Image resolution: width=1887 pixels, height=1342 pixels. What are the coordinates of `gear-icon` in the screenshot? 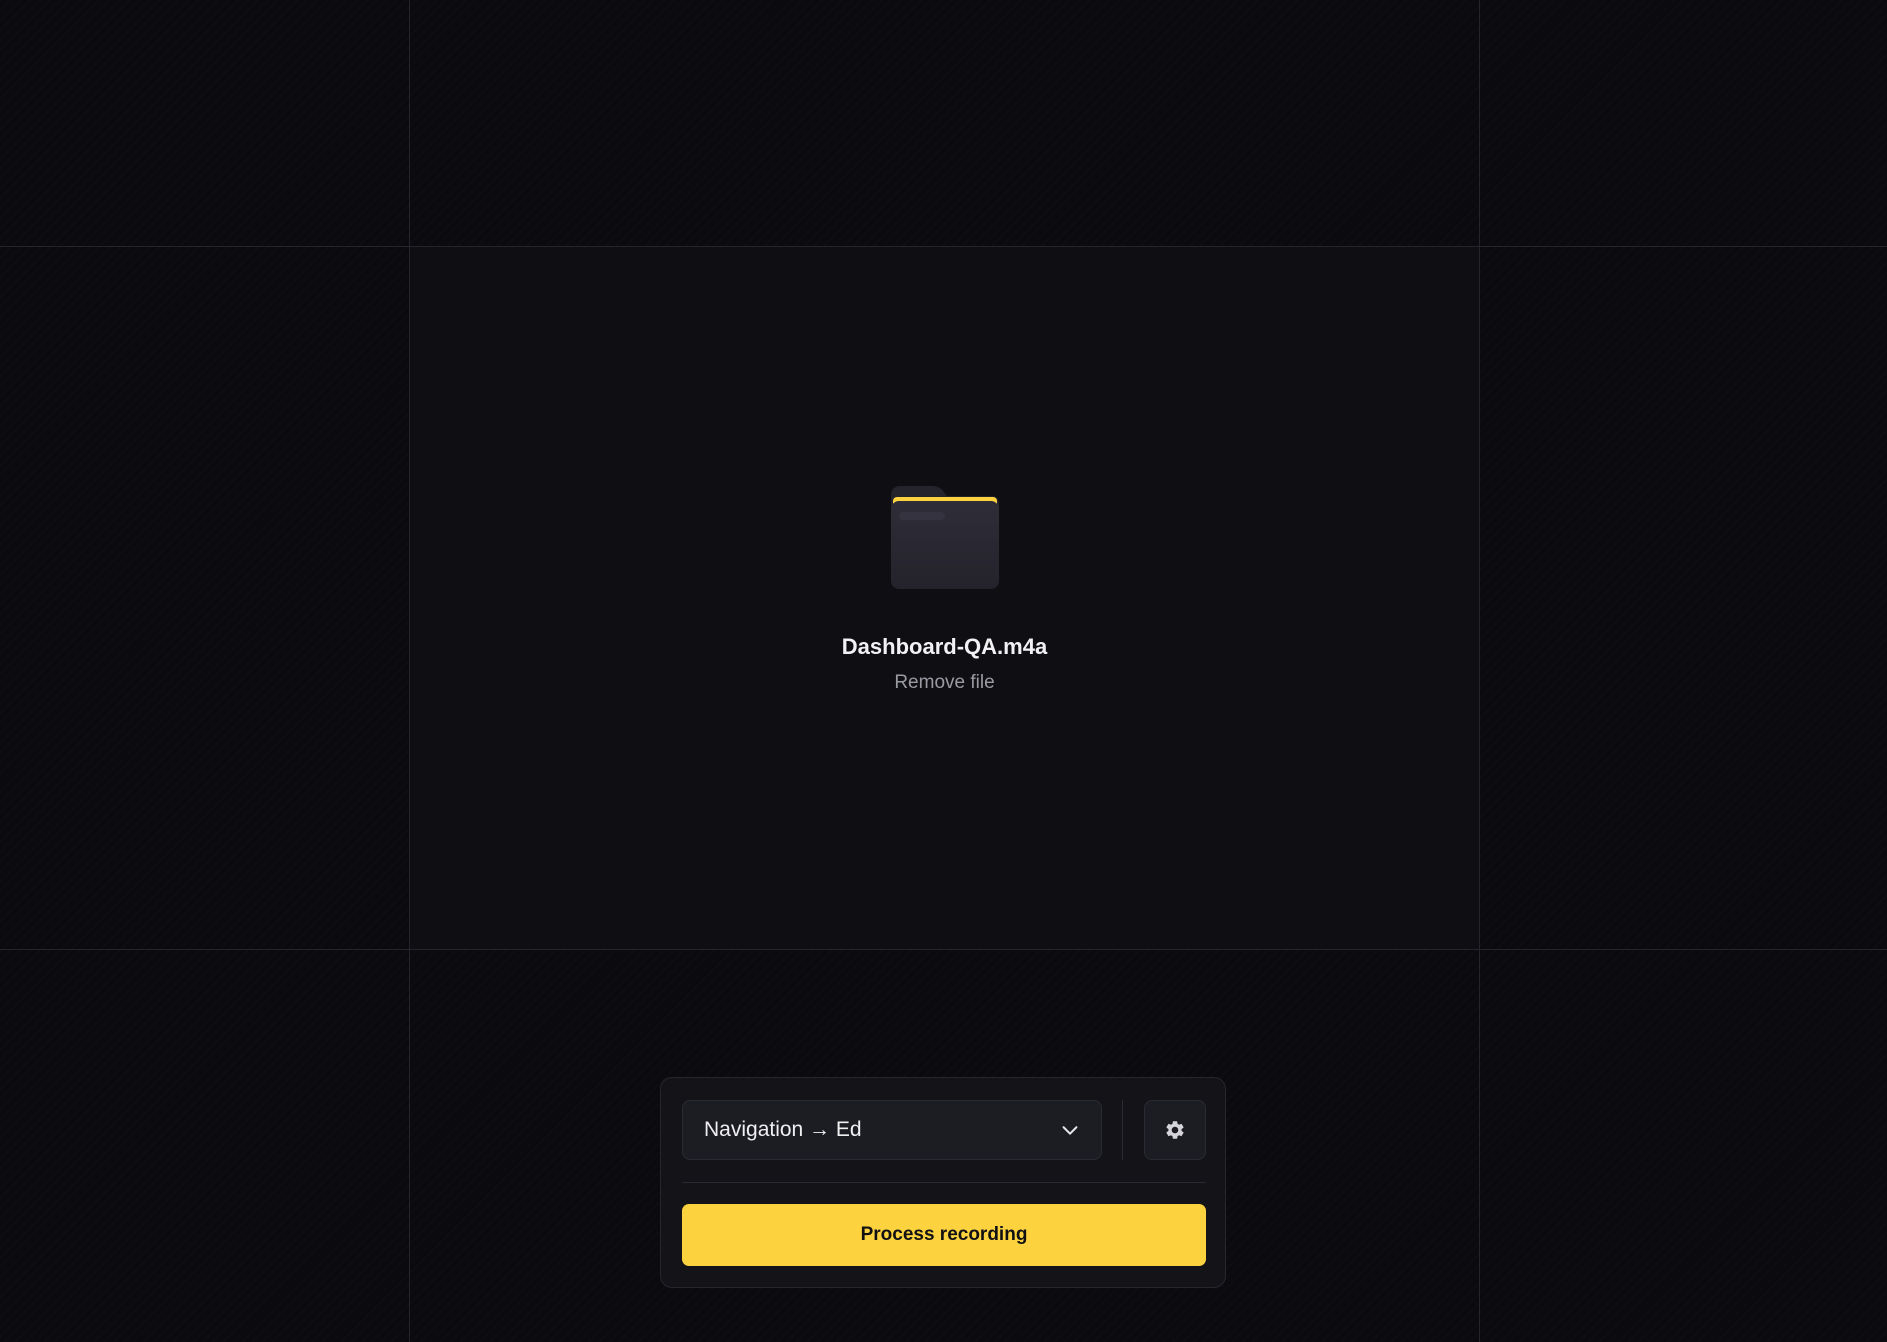 It's located at (1175, 1130).